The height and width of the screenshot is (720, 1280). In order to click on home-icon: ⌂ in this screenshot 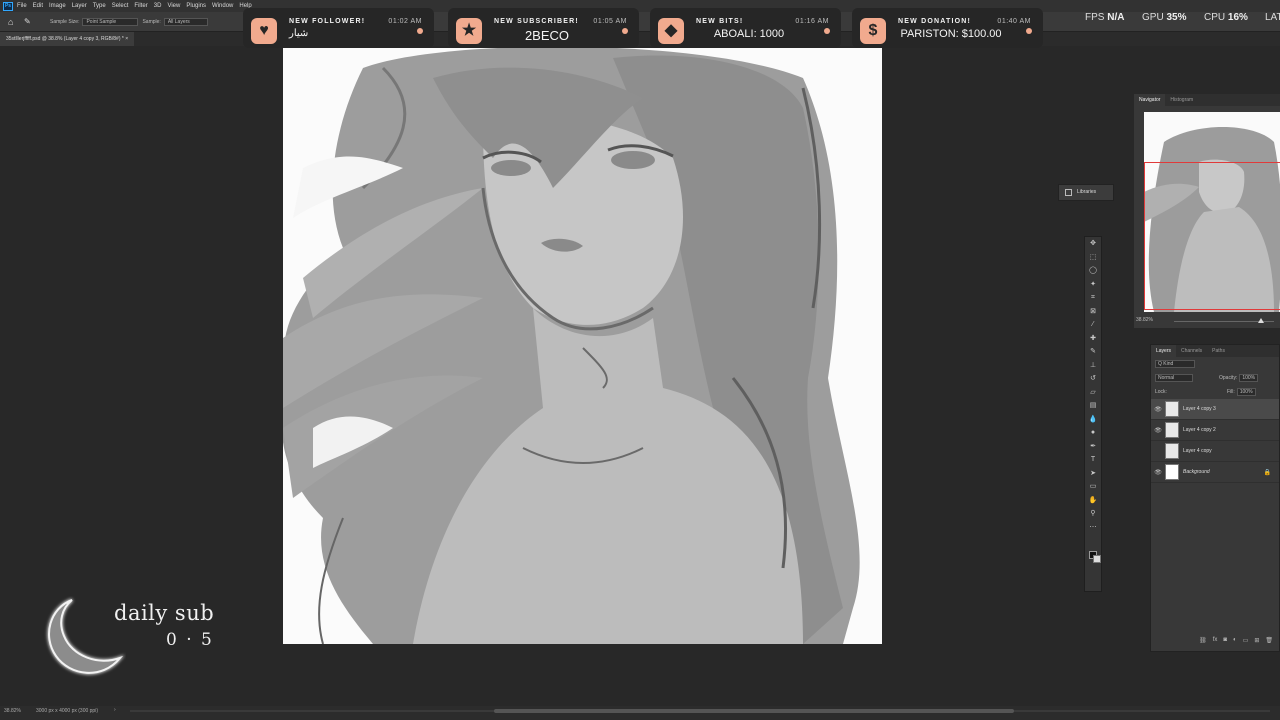, I will do `click(13, 22)`.